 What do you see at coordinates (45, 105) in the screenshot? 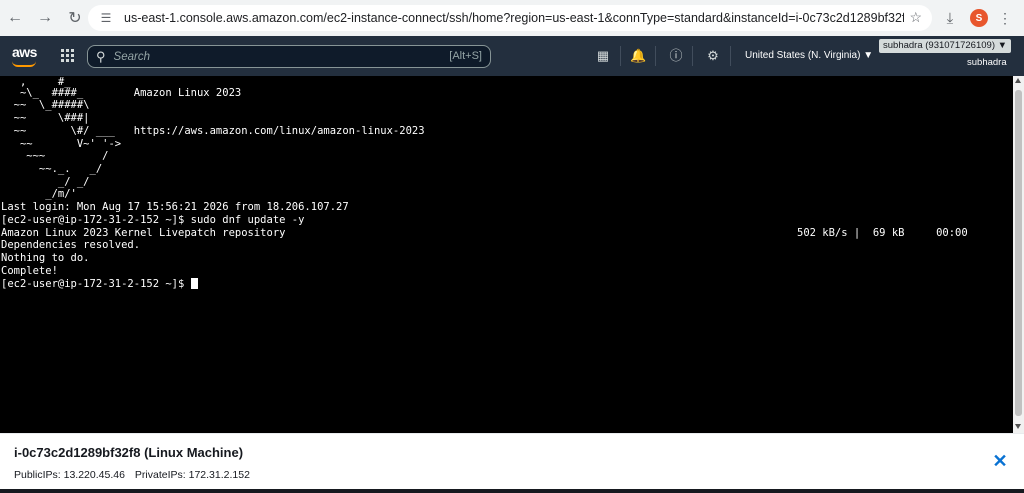
I see `terminal-line: ~~ \_#####\` at bounding box center [45, 105].